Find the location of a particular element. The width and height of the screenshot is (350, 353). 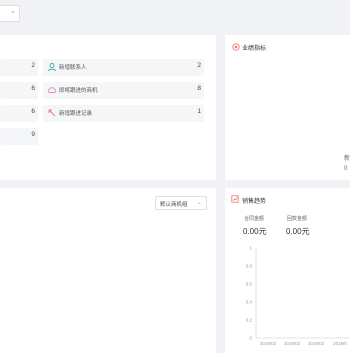

stat-item-new-contacts: 新增联系人 2 is located at coordinates (123, 67).